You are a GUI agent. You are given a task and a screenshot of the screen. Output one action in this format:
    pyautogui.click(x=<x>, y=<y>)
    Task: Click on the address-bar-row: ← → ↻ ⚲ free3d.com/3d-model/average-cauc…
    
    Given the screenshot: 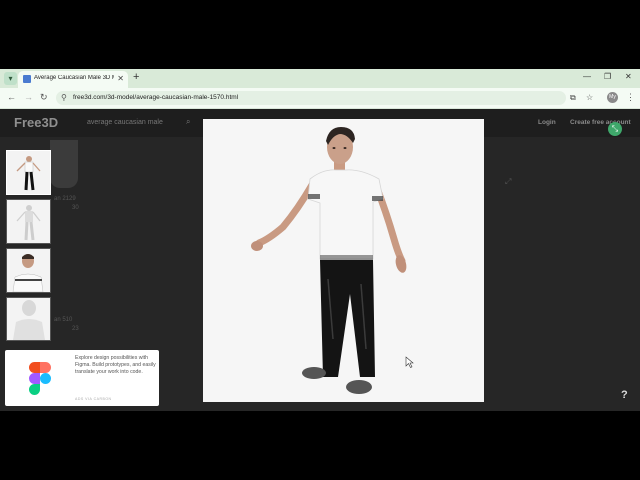 What is the action you would take?
    pyautogui.click(x=320, y=98)
    